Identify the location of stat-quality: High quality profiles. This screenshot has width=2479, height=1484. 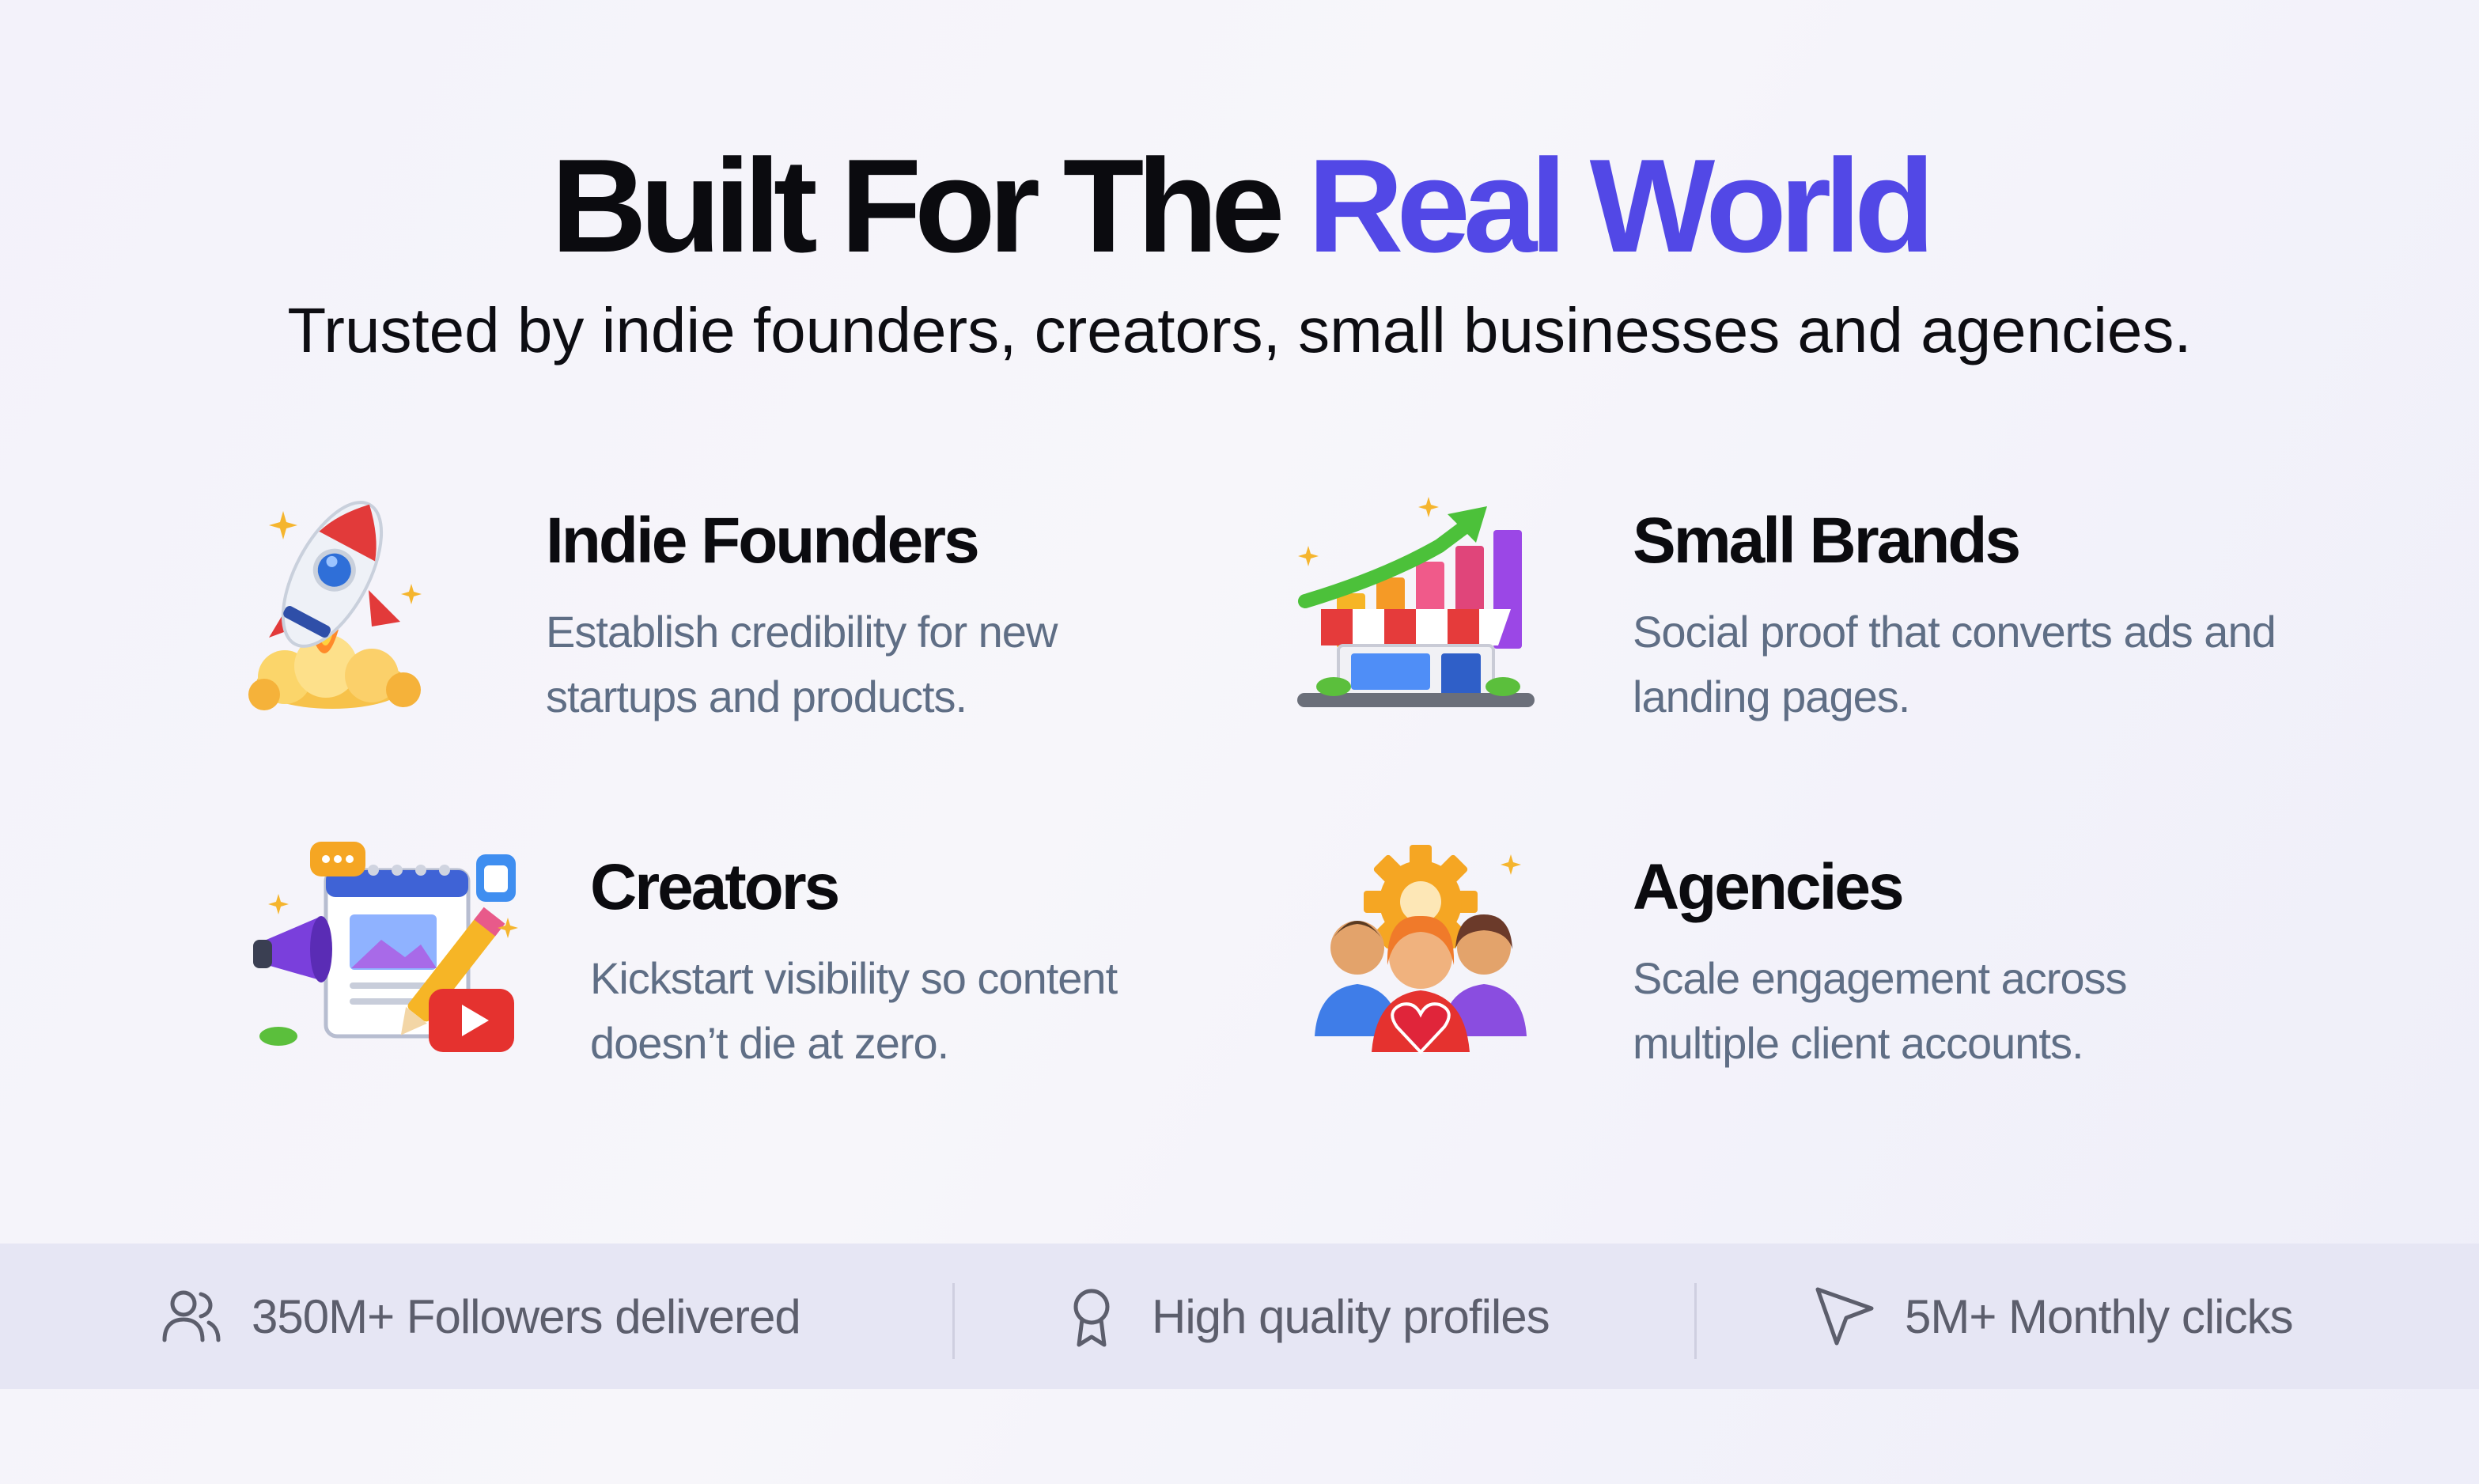
(1304, 1316).